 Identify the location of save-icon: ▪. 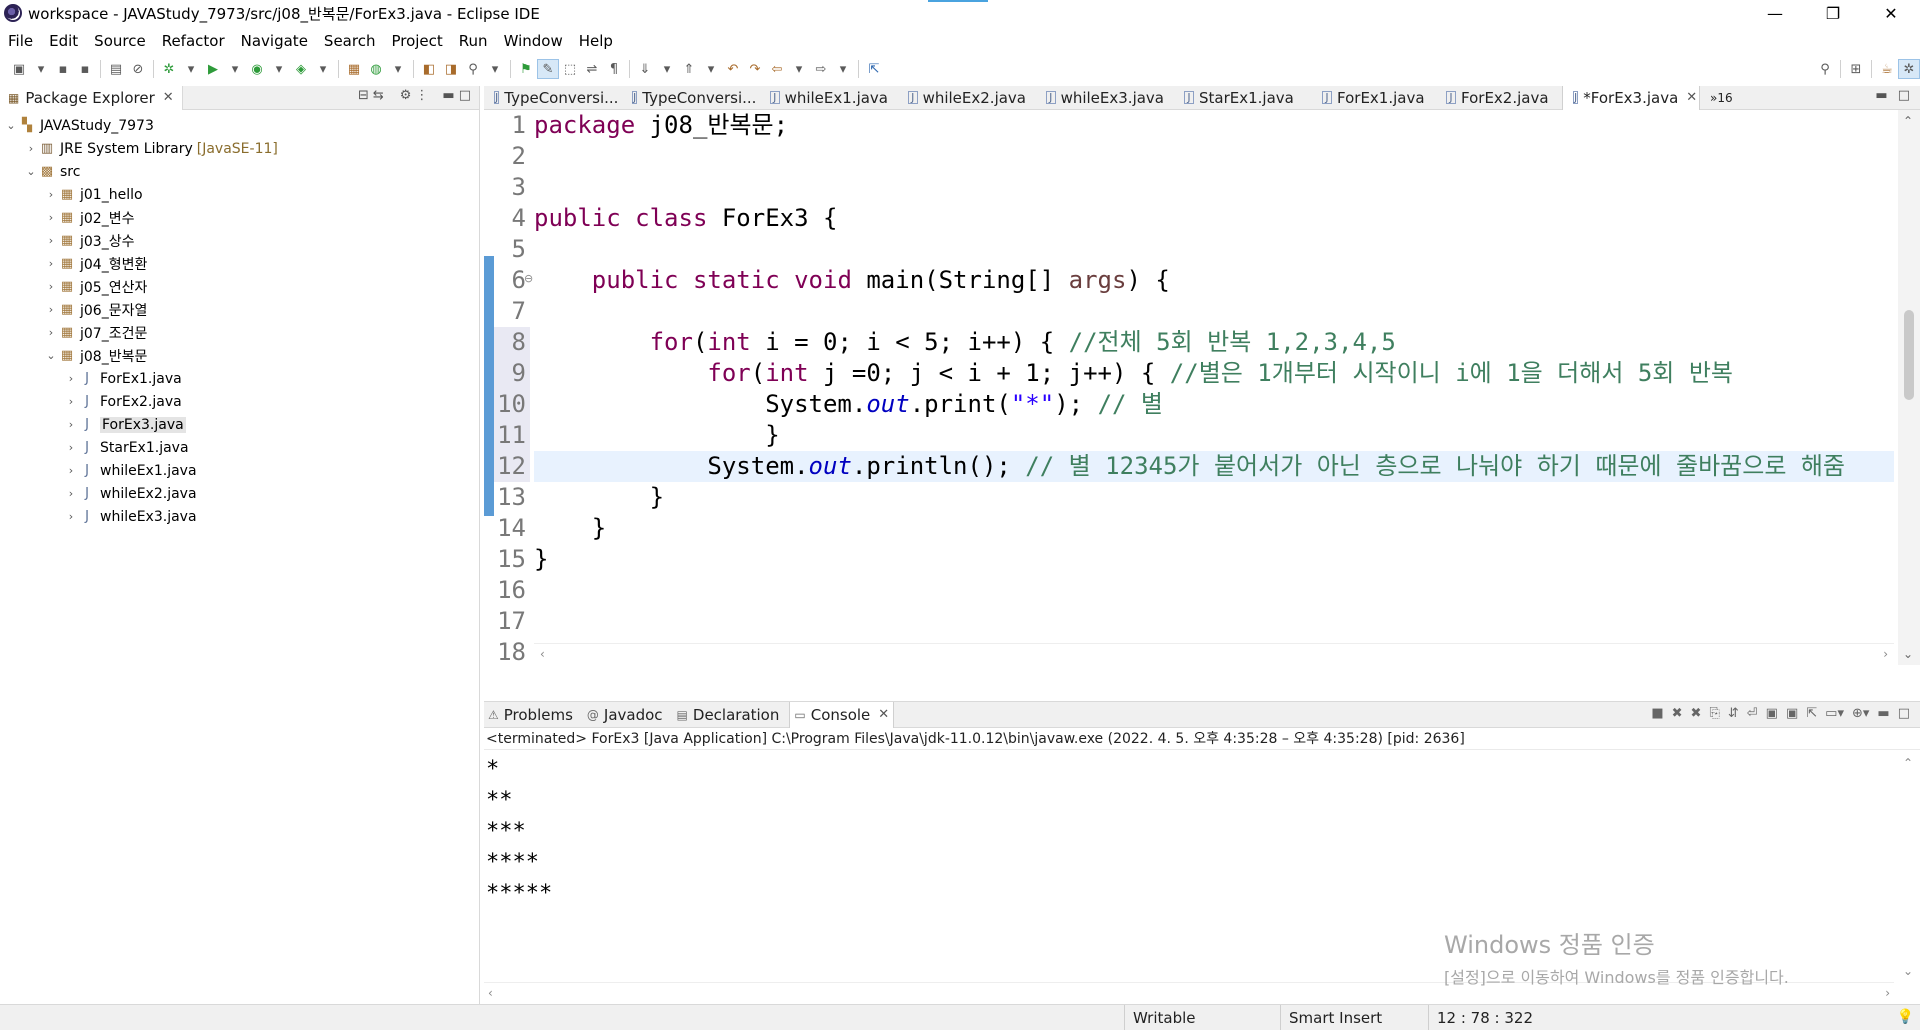
(63, 69).